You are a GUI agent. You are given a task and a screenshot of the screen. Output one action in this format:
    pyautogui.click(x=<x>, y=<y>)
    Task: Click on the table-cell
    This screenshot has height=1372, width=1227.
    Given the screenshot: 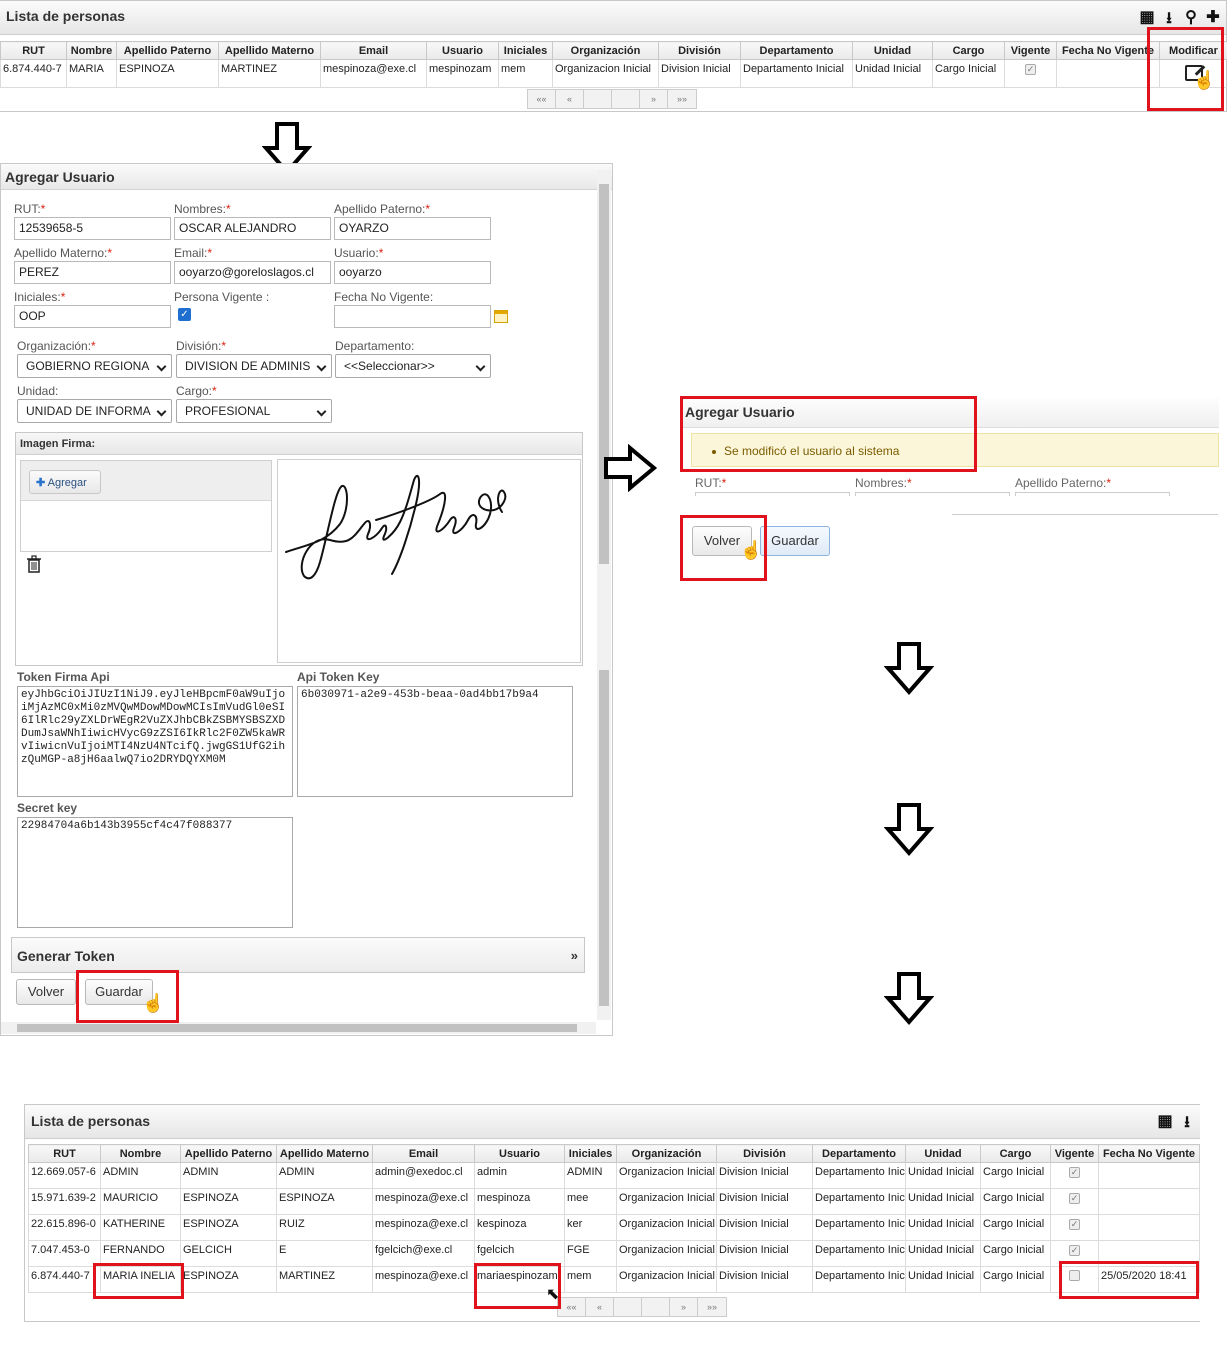 What is the action you would take?
    pyautogui.click(x=1149, y=1201)
    